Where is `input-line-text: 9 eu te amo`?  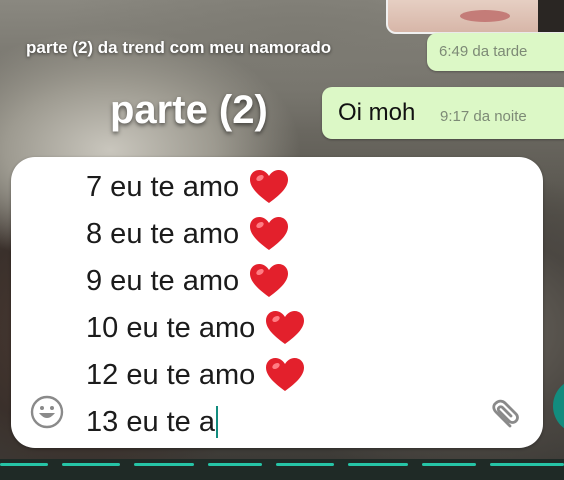
input-line-text: 9 eu te amo is located at coordinates (163, 280).